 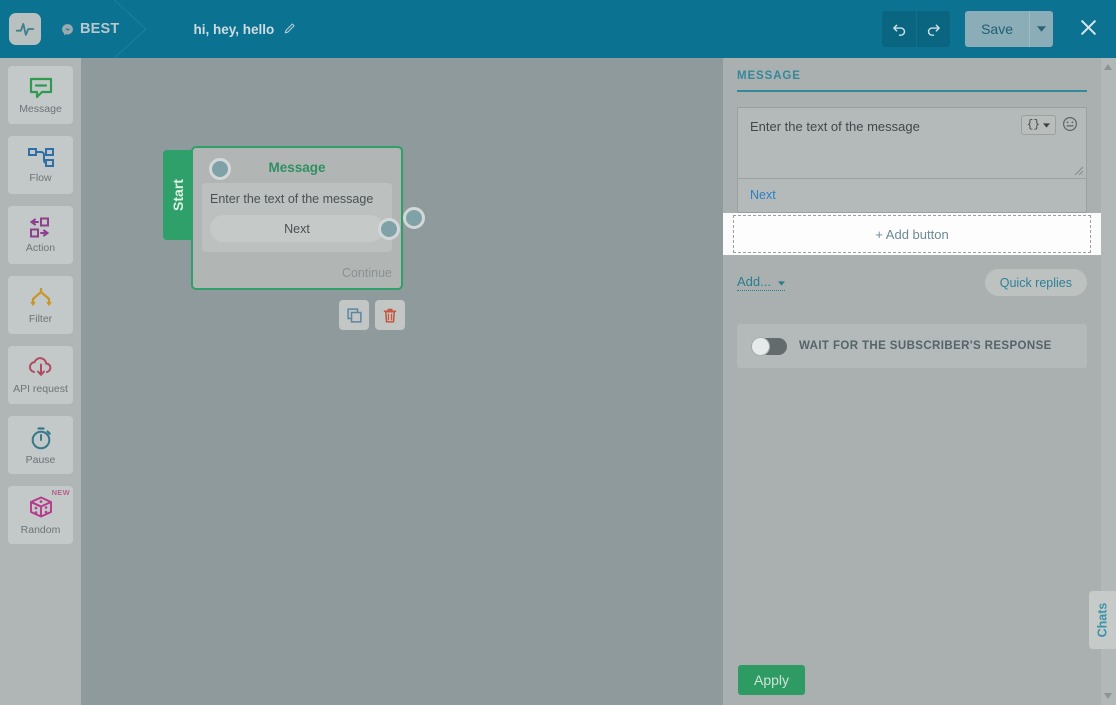 I want to click on apply-button: Apply, so click(x=772, y=680).